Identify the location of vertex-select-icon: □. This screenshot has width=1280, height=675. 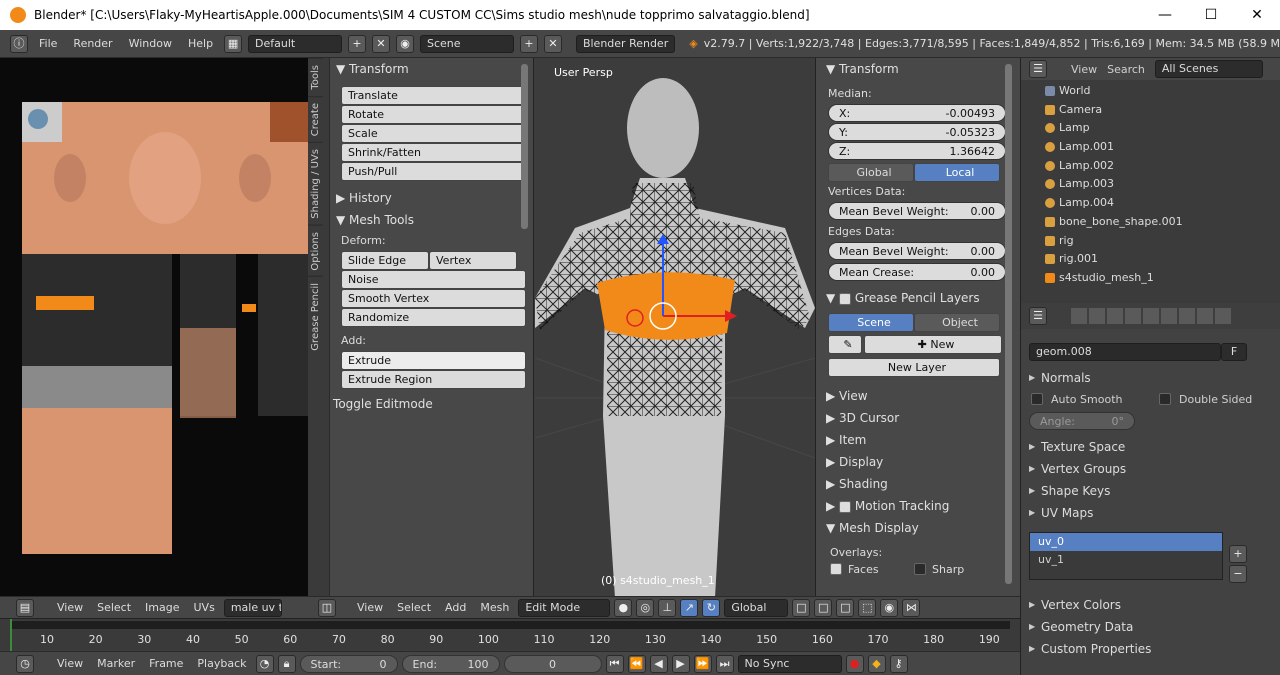
(801, 607).